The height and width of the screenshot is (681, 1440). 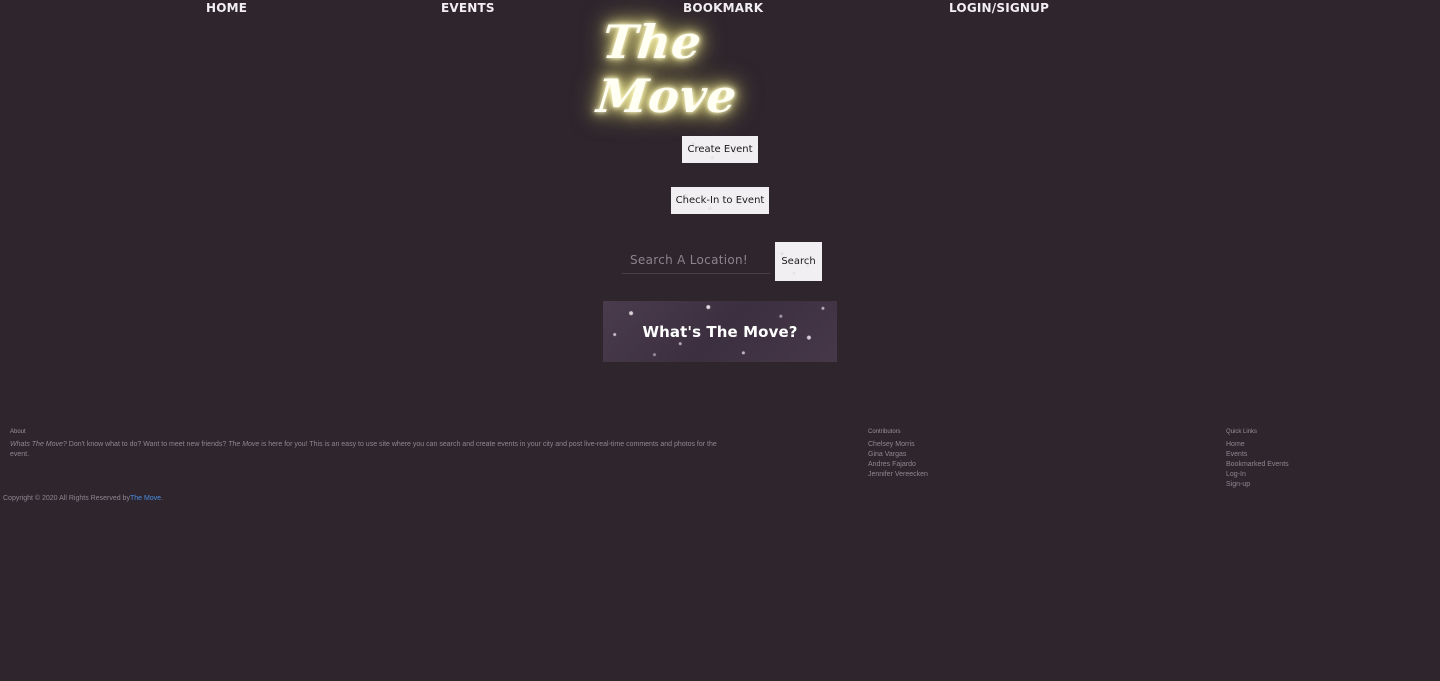 I want to click on contributor-name: Andres Fajardo, so click(x=892, y=464).